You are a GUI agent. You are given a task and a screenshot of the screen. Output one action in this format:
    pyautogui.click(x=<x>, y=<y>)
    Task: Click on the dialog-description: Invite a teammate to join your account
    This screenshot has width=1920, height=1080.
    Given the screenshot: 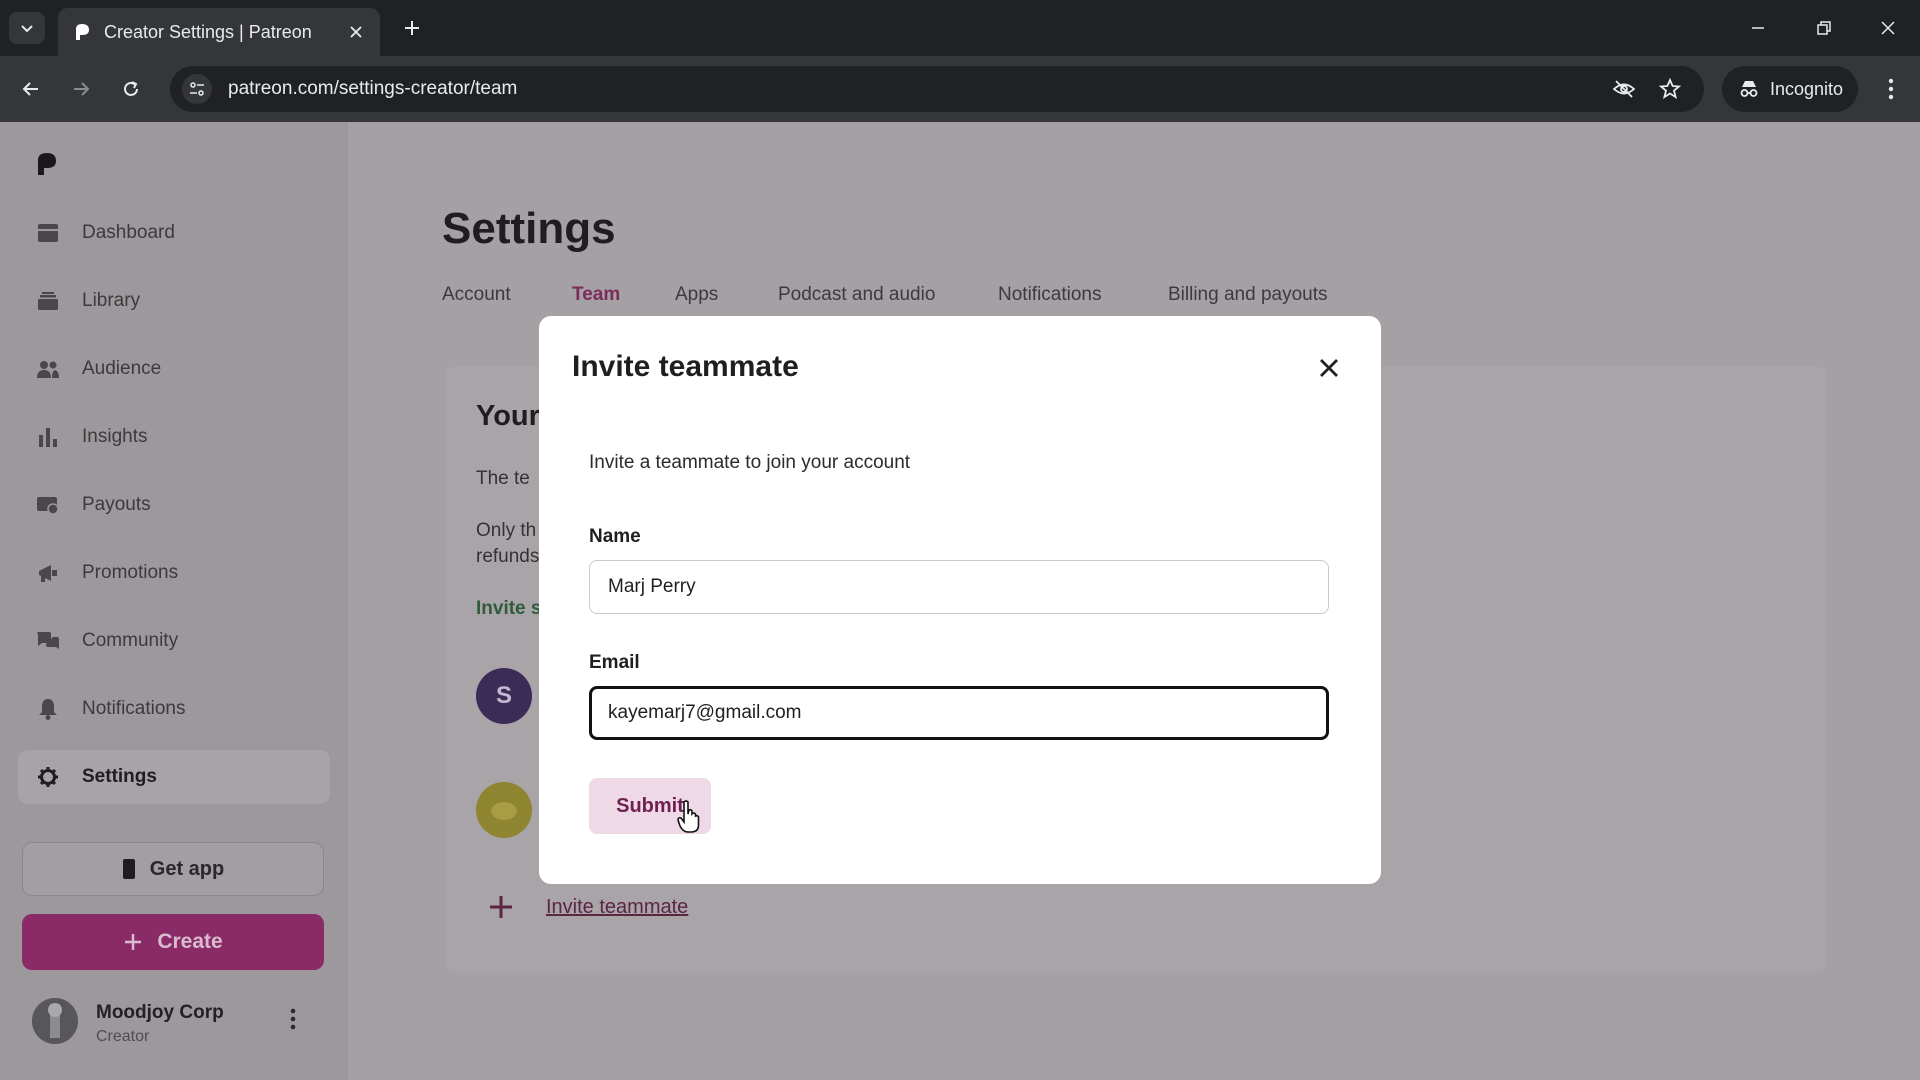 What is the action you would take?
    pyautogui.click(x=750, y=462)
    